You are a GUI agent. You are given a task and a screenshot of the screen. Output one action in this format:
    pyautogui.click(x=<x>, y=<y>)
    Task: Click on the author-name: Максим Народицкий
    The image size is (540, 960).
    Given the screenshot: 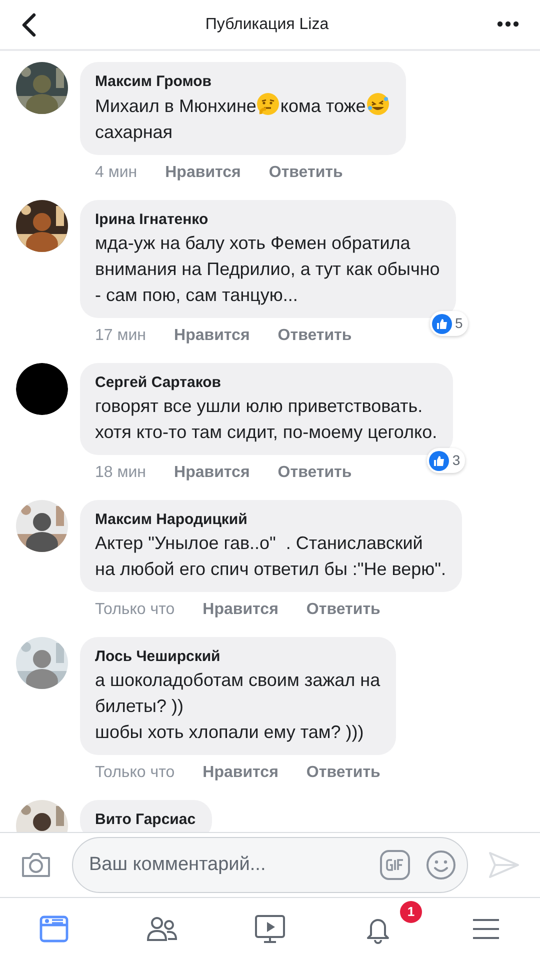 What is the action you would take?
    pyautogui.click(x=270, y=520)
    